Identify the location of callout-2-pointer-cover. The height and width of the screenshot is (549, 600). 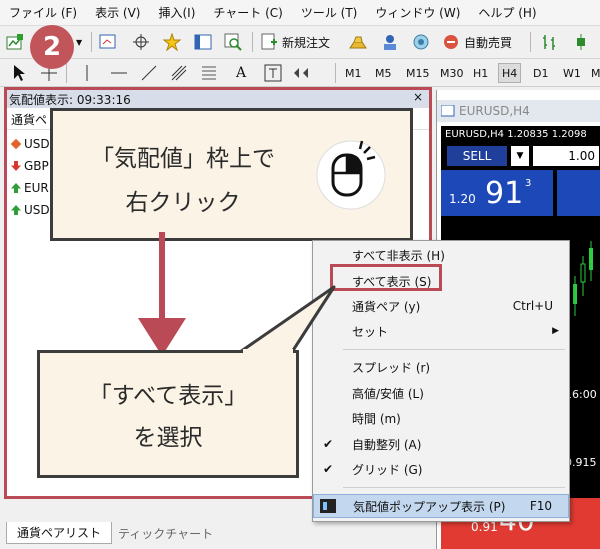
(268, 351).